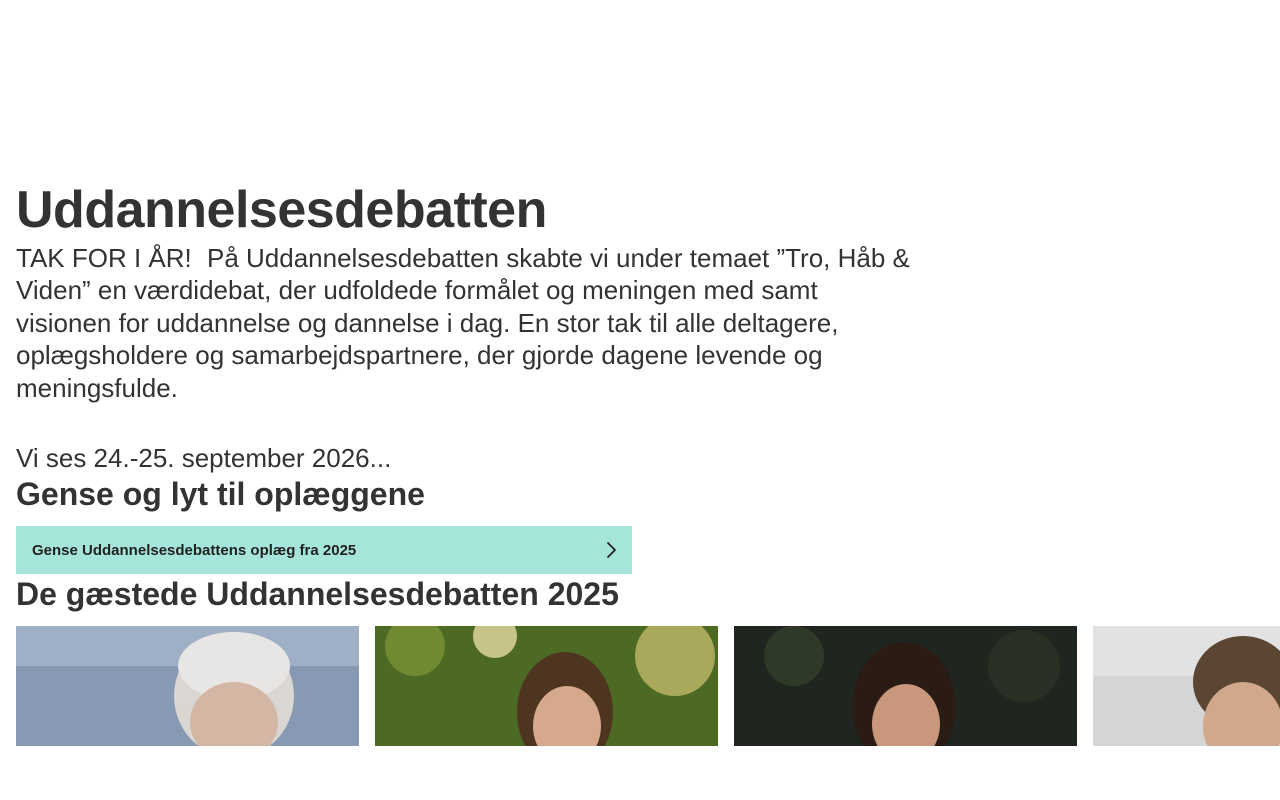 The height and width of the screenshot is (800, 1280). Describe the element at coordinates (611, 550) in the screenshot. I see `chevron-right-icon` at that location.